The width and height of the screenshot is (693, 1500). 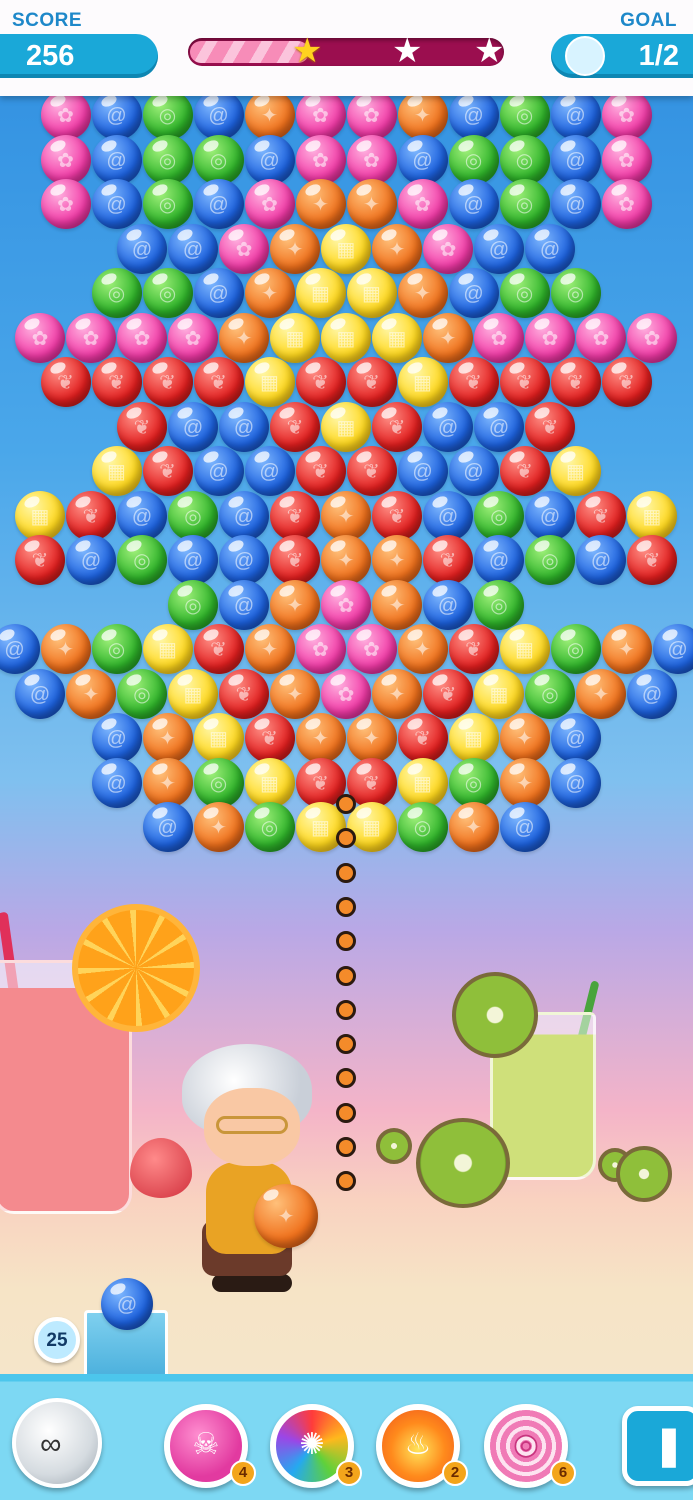 What do you see at coordinates (252, 1283) in the screenshot?
I see `character-shoes` at bounding box center [252, 1283].